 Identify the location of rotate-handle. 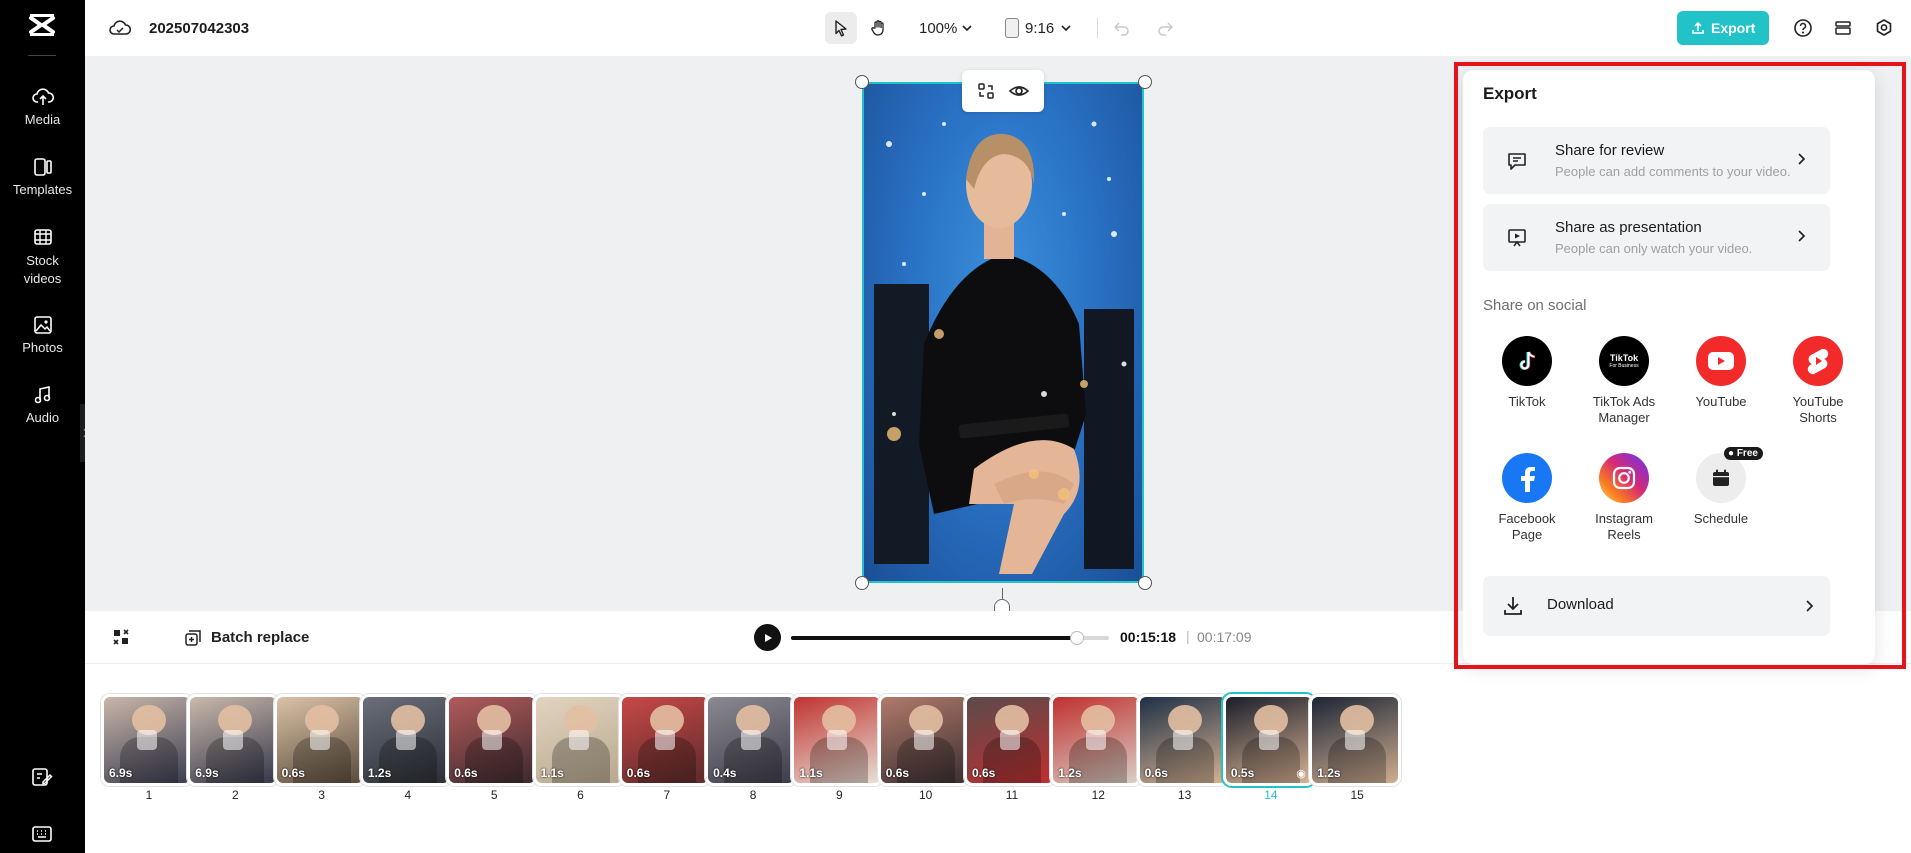
(1002, 605).